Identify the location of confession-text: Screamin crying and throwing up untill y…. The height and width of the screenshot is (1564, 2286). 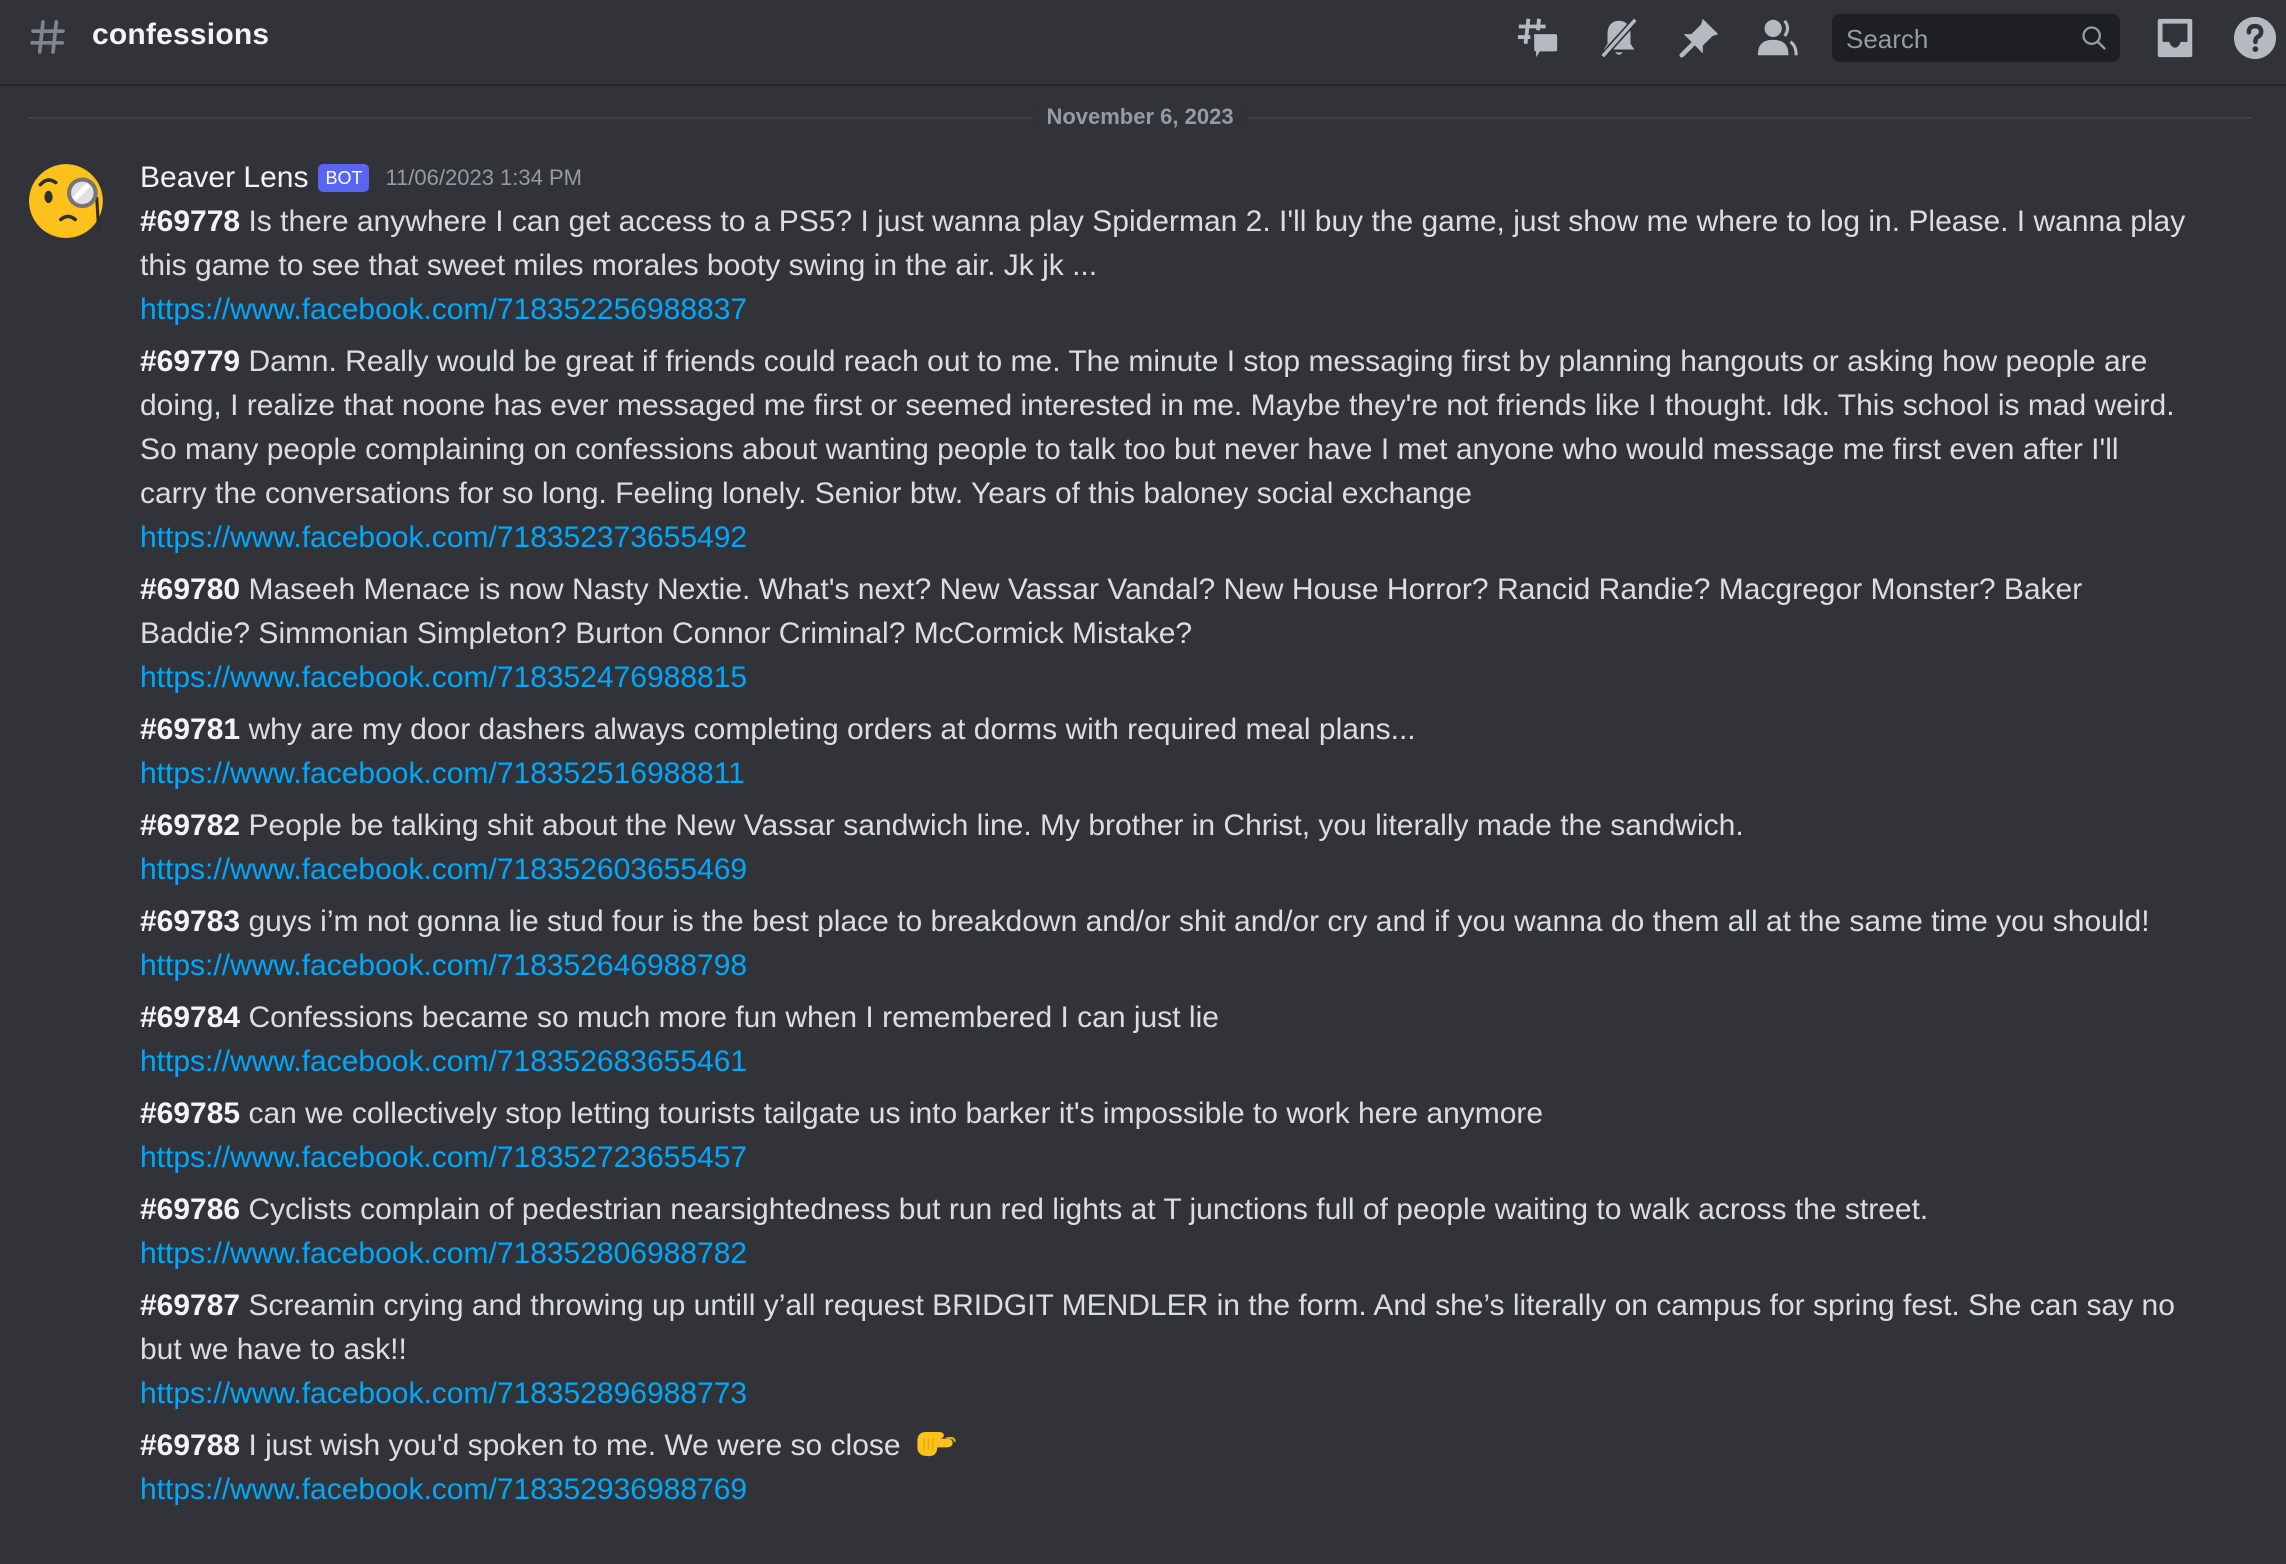
(1157, 1327).